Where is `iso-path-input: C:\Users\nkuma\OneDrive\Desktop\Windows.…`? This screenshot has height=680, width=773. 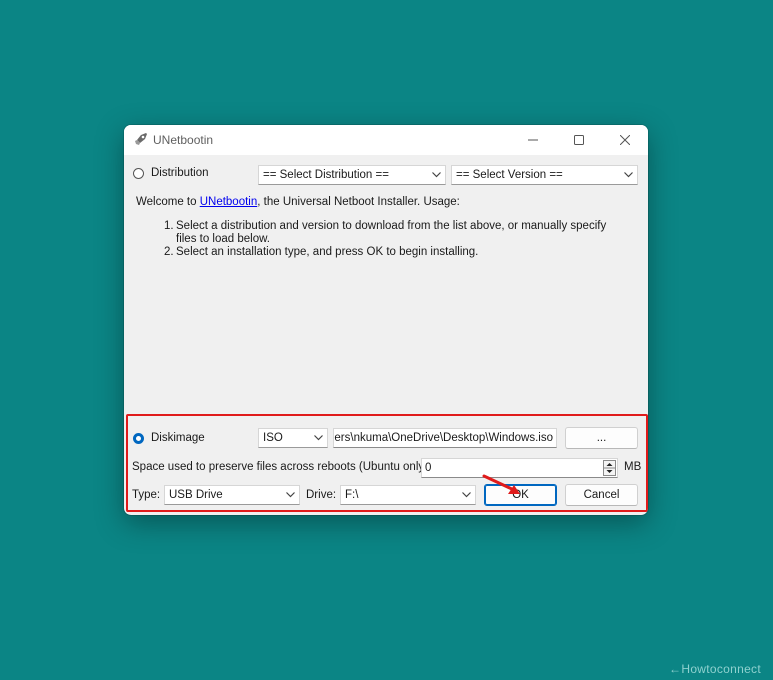
iso-path-input: C:\Users\nkuma\OneDrive\Desktop\Windows.… is located at coordinates (445, 438).